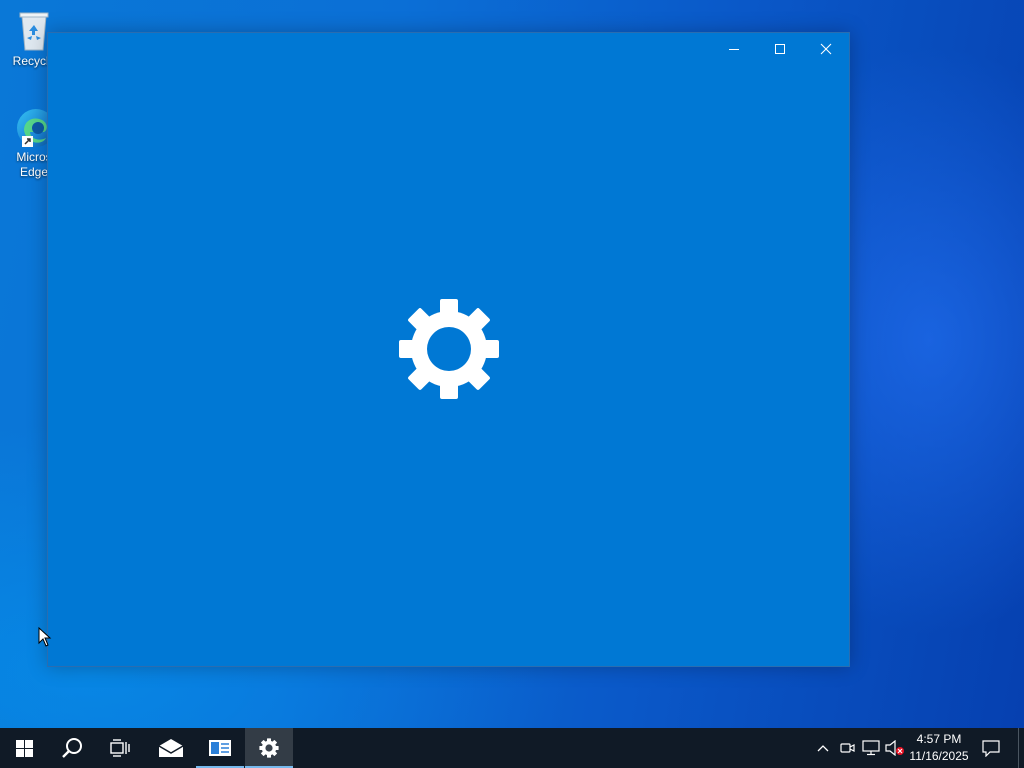  Describe the element at coordinates (939, 748) in the screenshot. I see `taskbar-clock: 4:57 PM 11/16/2025` at that location.